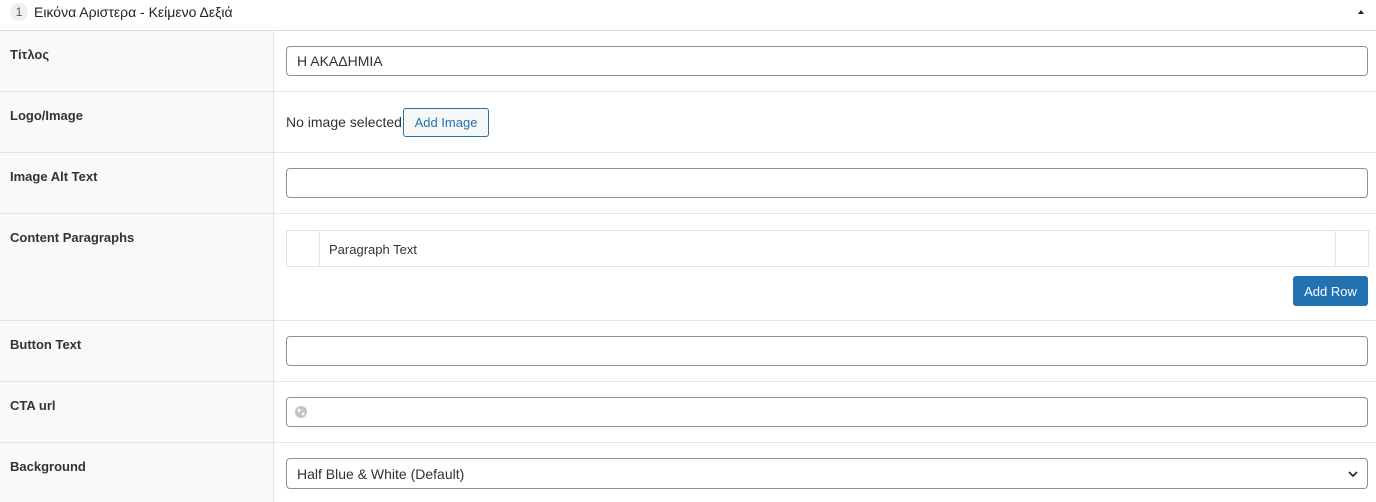 This screenshot has width=1376, height=502. Describe the element at coordinates (827, 183) in the screenshot. I see `alt-text-input` at that location.